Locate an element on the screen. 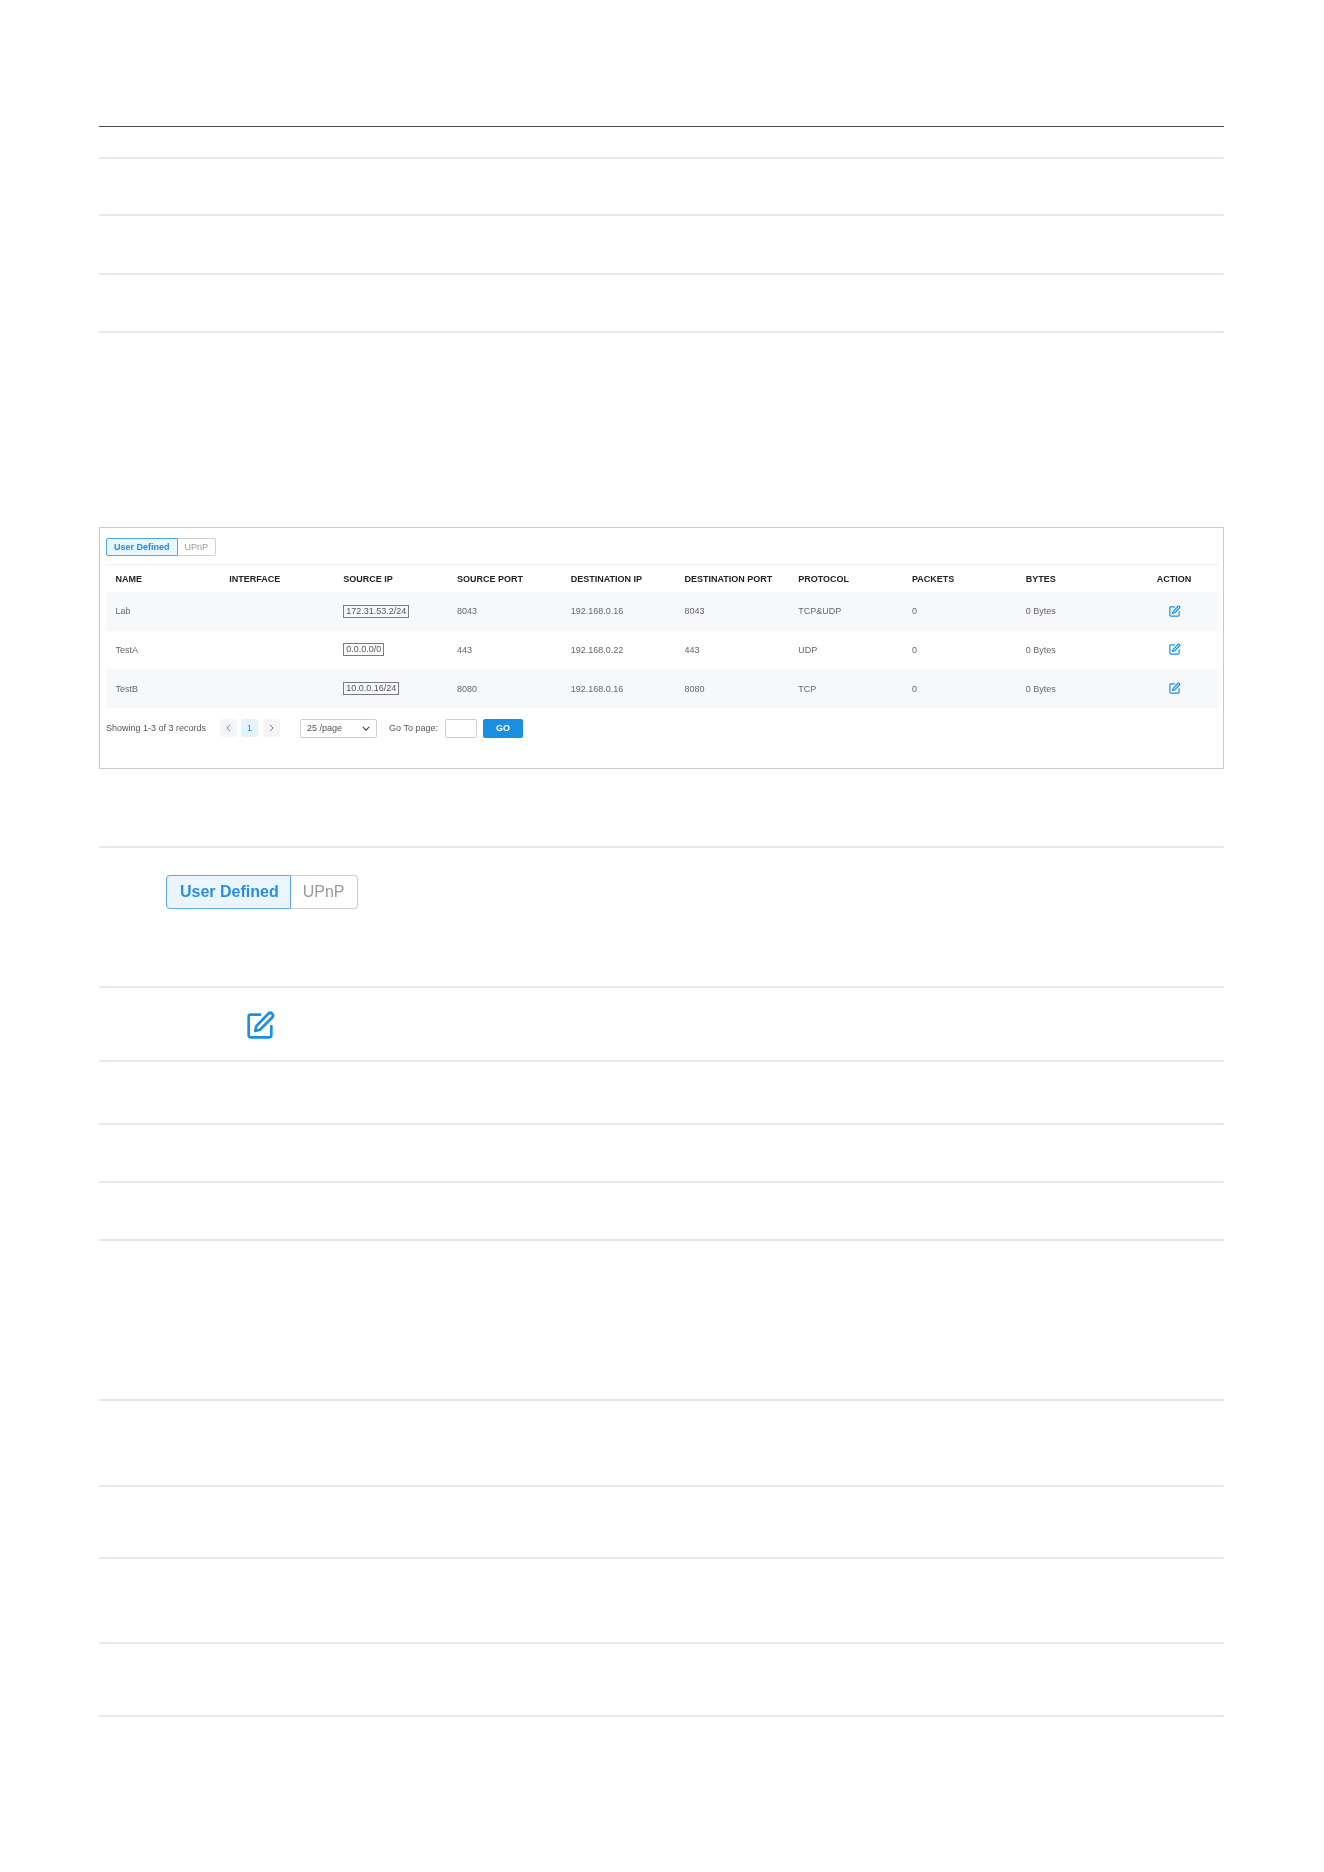 This screenshot has width=1324, height=1872. column-header: PACKETS is located at coordinates (933, 578).